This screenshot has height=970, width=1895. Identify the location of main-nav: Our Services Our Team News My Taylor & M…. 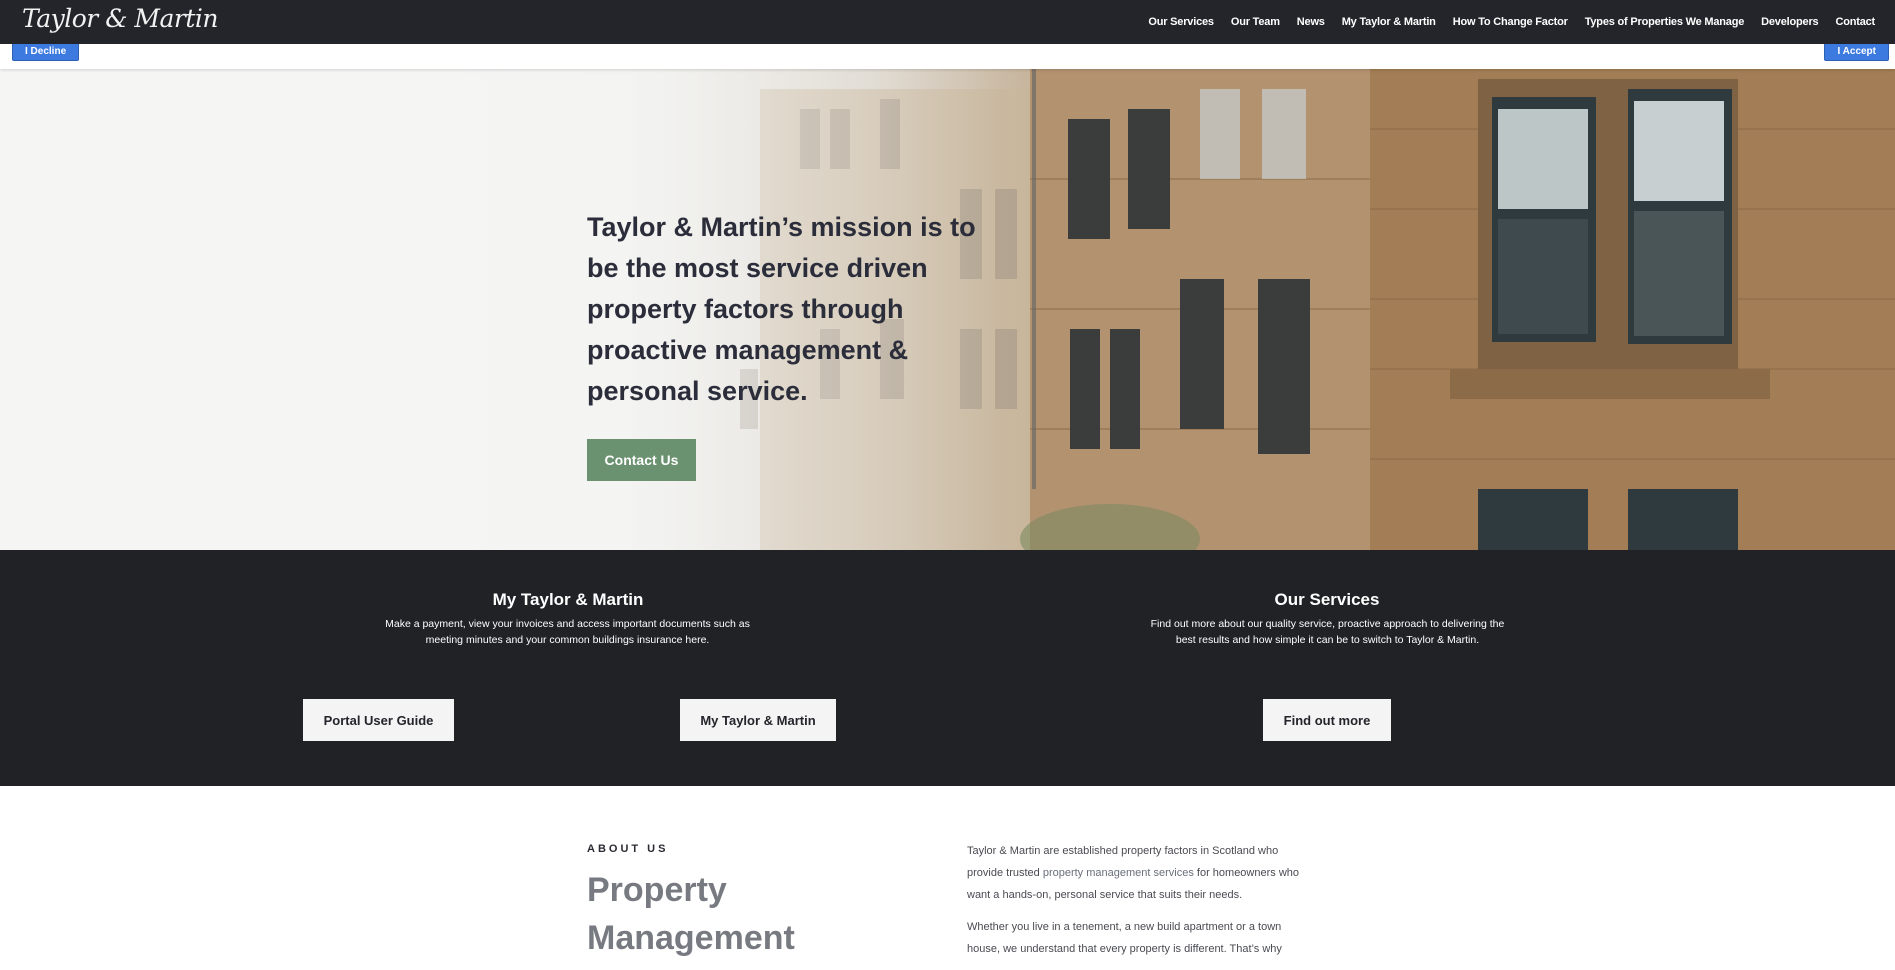
(1511, 22).